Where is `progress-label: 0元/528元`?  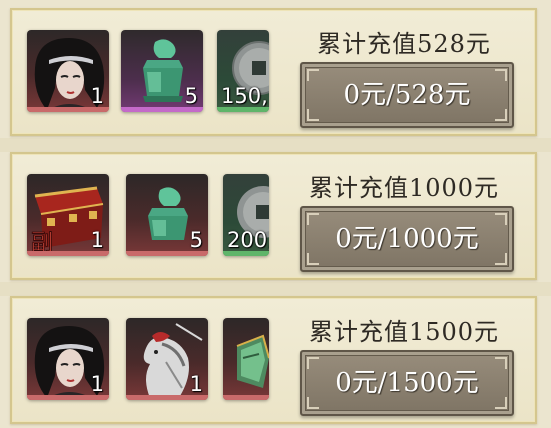
progress-label: 0元/528元 is located at coordinates (407, 95).